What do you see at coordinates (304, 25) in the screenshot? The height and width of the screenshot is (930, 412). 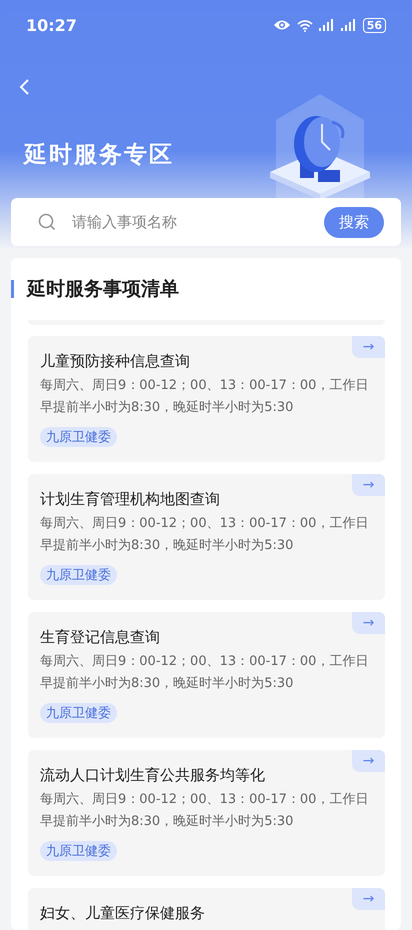 I see `wifi-icon` at bounding box center [304, 25].